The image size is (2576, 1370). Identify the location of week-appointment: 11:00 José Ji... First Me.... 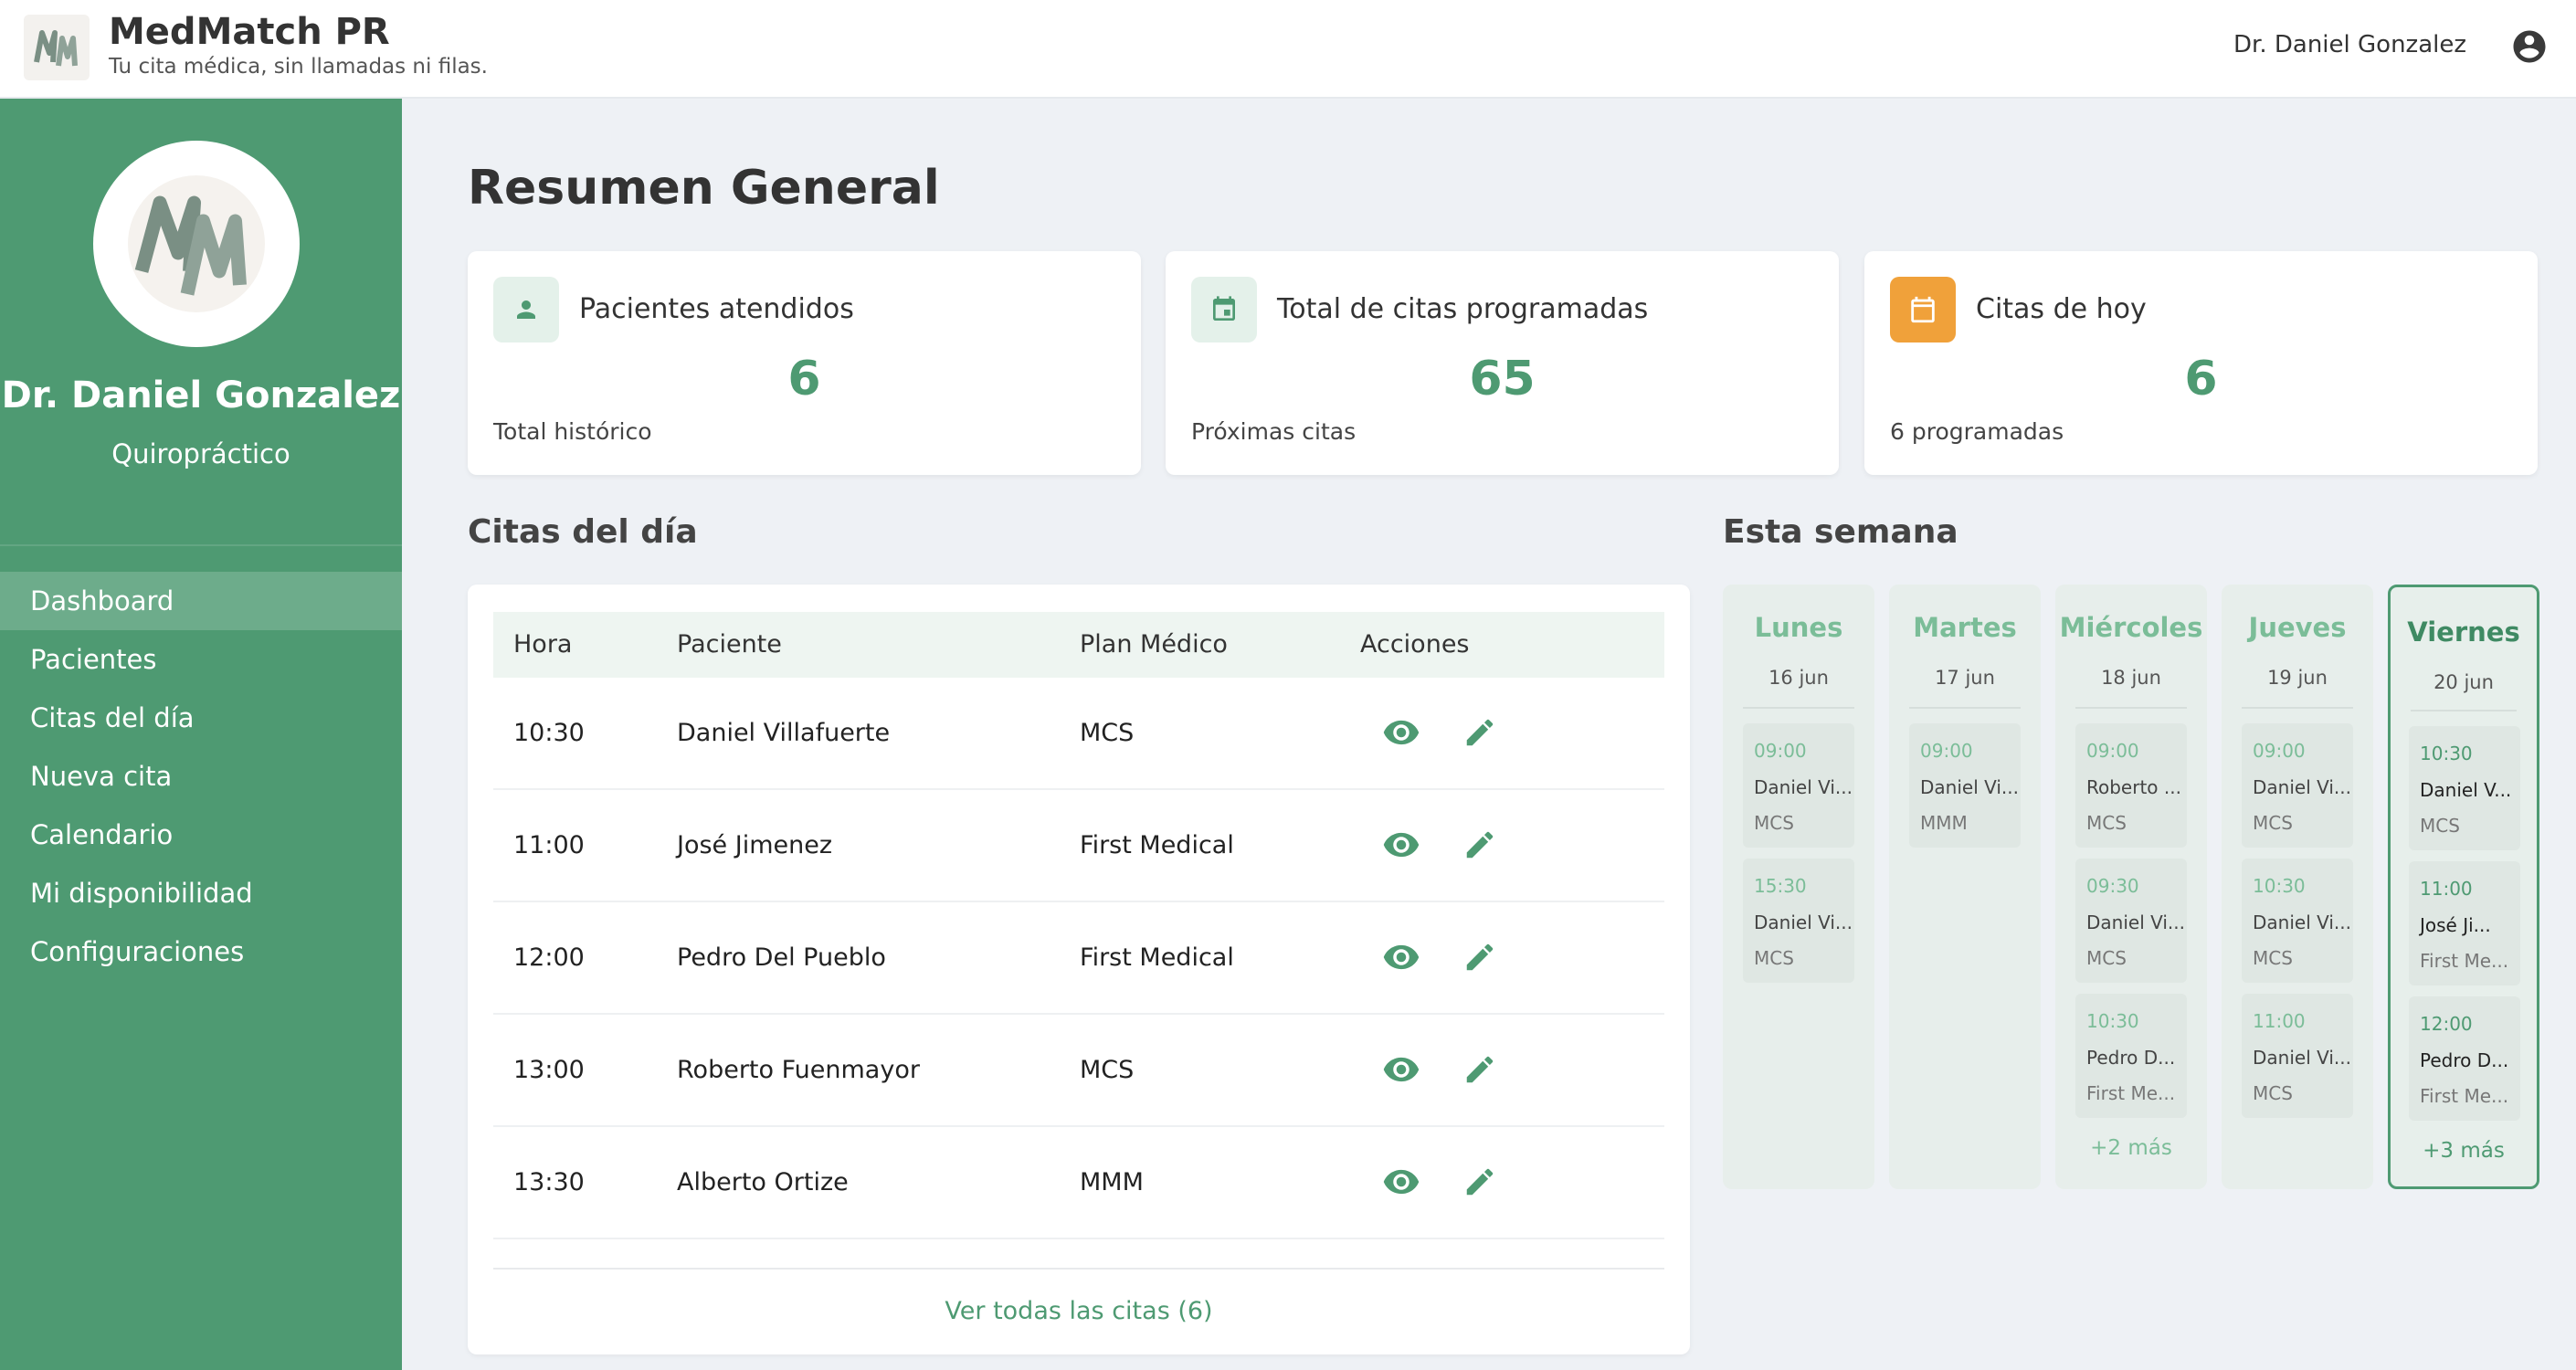
(2465, 923).